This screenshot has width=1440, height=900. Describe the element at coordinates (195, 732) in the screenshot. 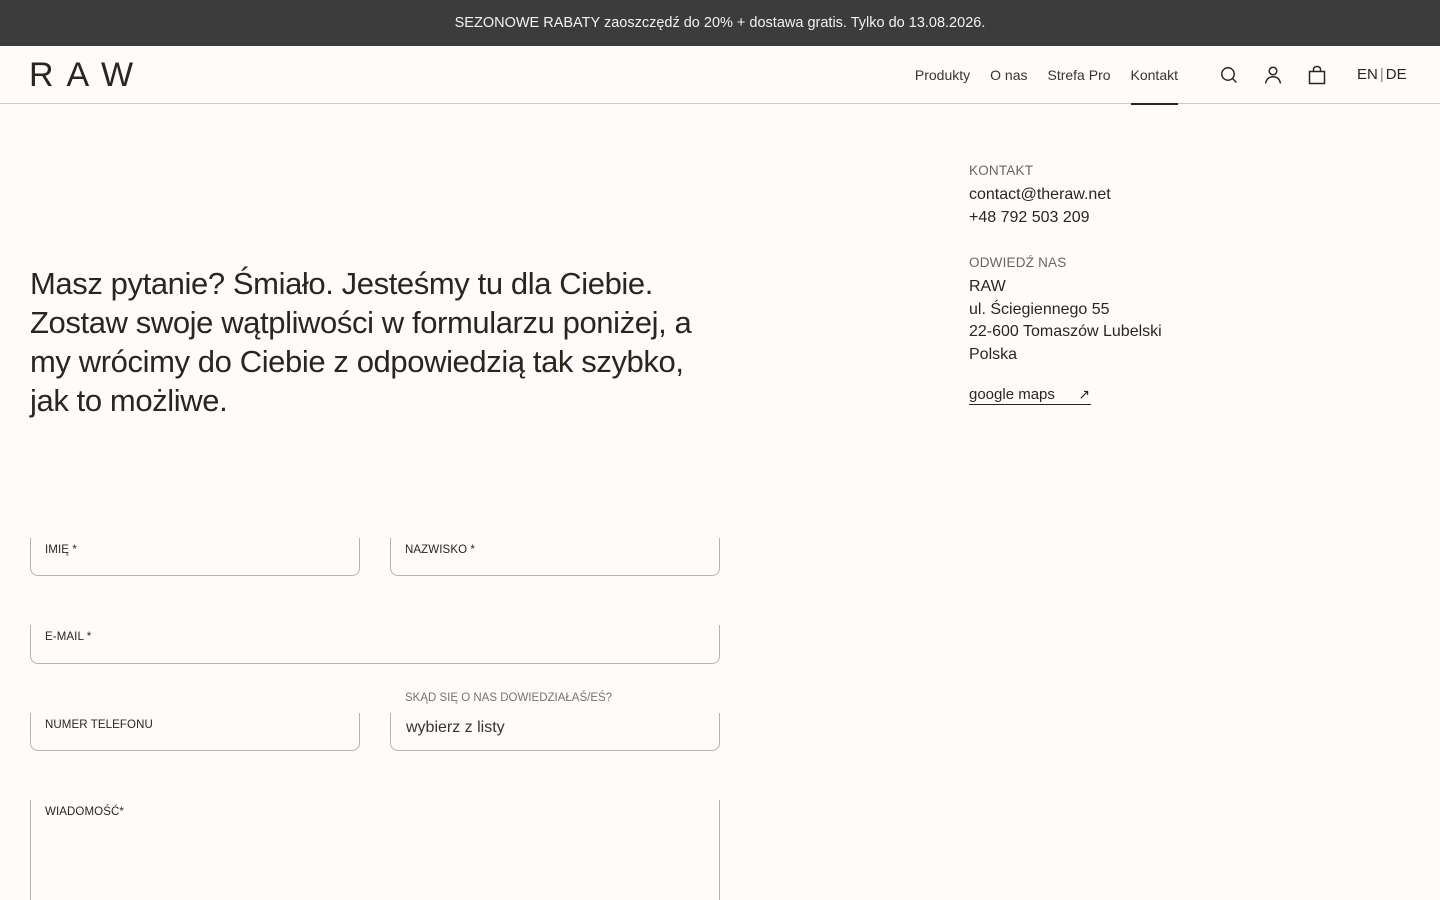

I see `phone-field: NUMER TELEFONU` at that location.